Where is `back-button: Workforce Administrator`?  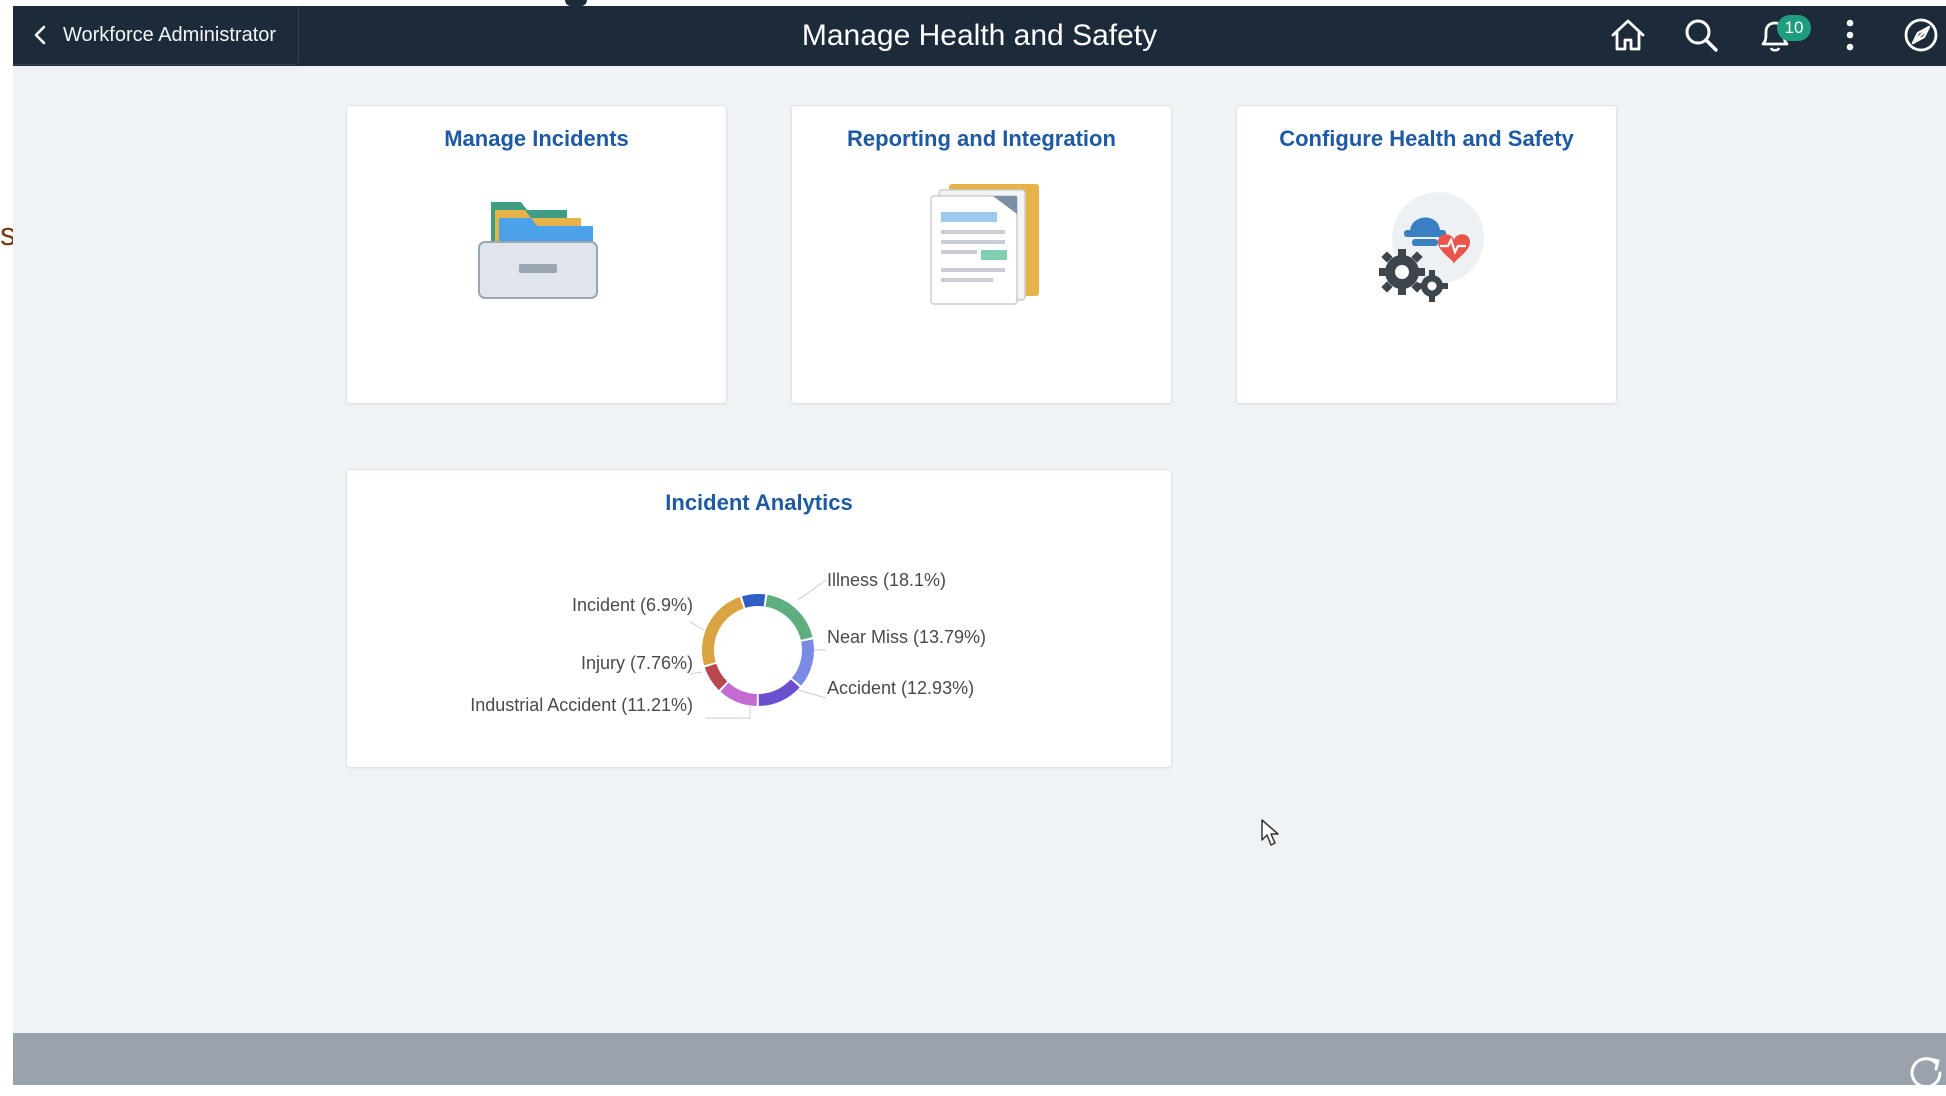
back-button: Workforce Administrator is located at coordinates (156, 35).